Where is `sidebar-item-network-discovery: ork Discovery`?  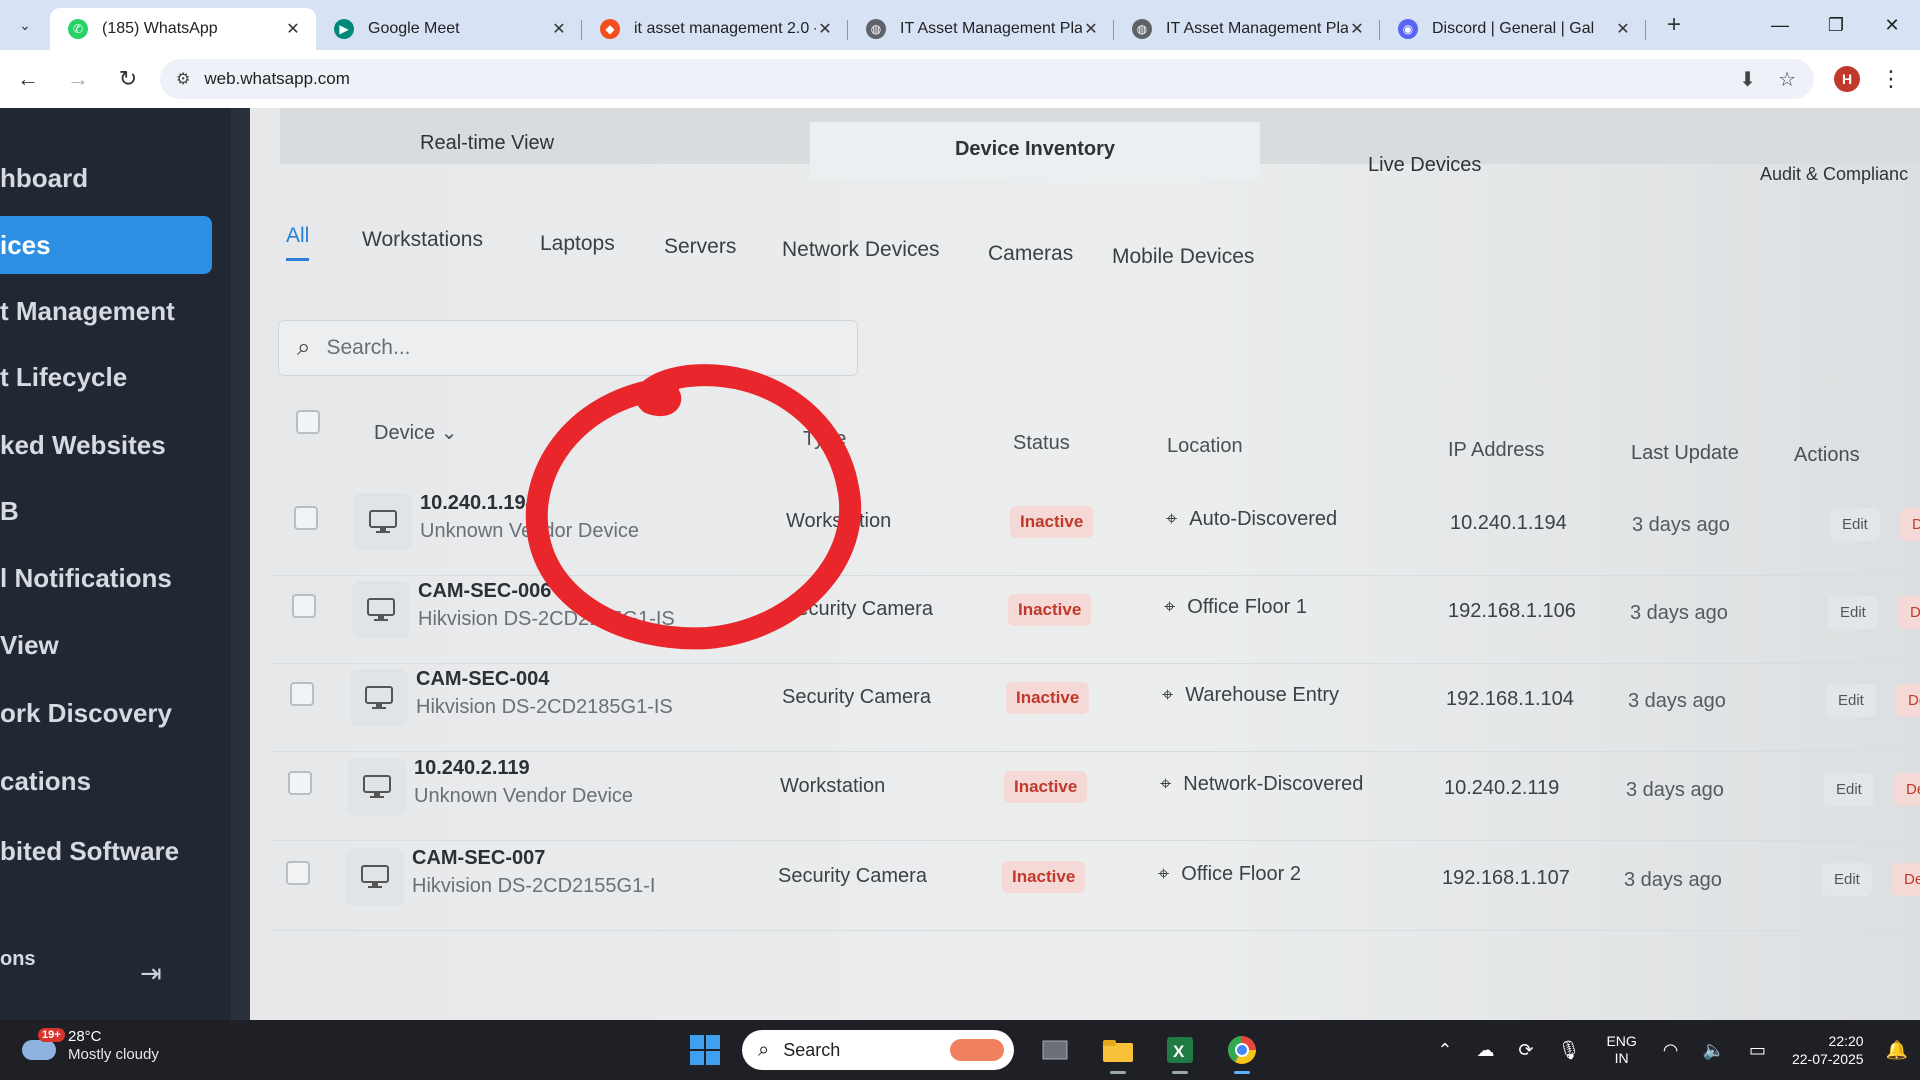 sidebar-item-network-discovery: ork Discovery is located at coordinates (86, 713).